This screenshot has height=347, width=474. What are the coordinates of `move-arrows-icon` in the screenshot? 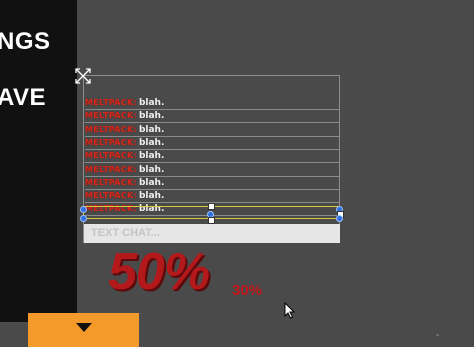 It's located at (83, 76).